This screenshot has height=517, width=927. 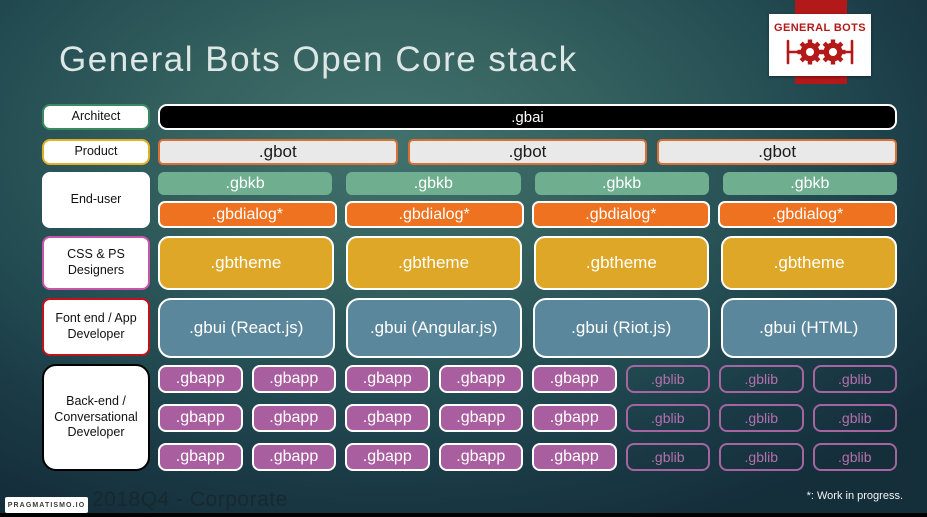 I want to click on bottom-bar, so click(x=463, y=515).